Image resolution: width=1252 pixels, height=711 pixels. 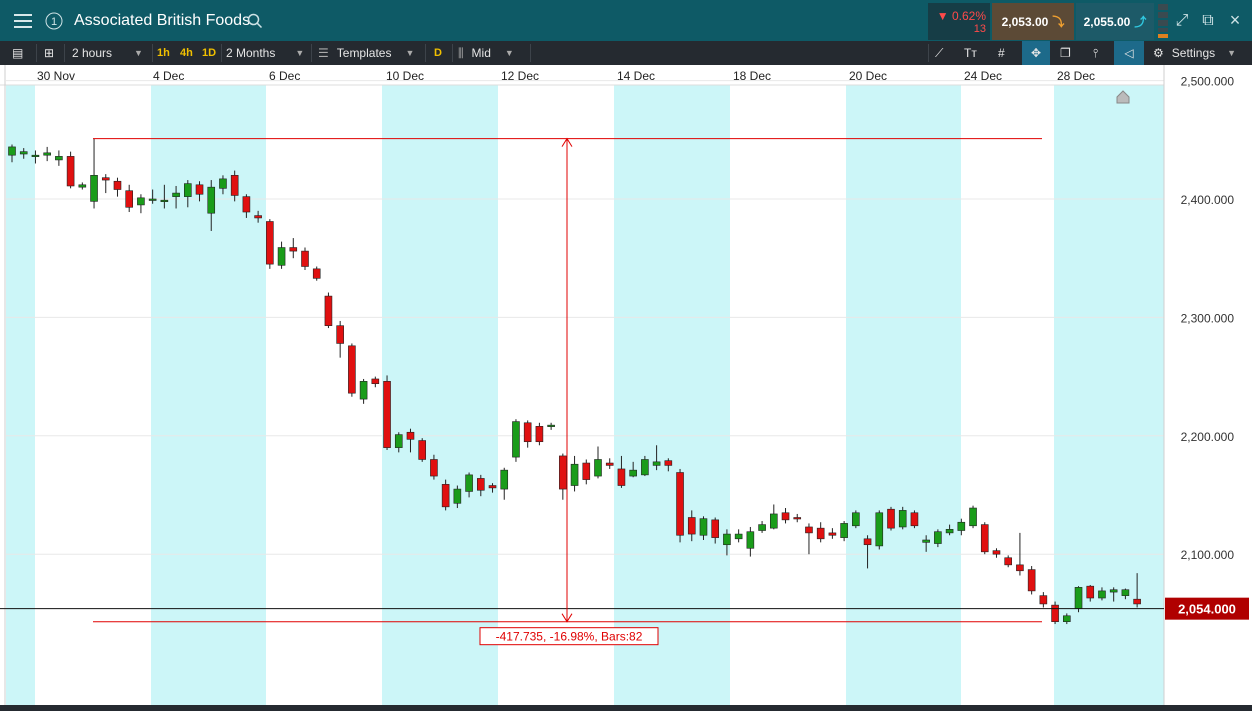 What do you see at coordinates (1129, 53) in the screenshot?
I see `price-tag-icon: ◁` at bounding box center [1129, 53].